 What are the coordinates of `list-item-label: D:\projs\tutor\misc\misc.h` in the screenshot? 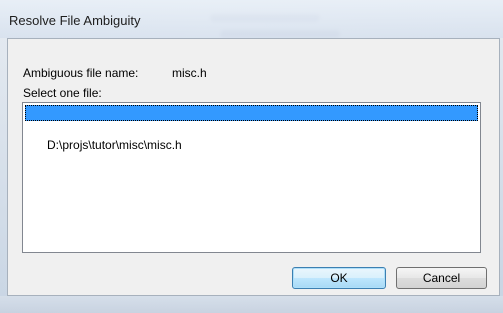 It's located at (114, 145).